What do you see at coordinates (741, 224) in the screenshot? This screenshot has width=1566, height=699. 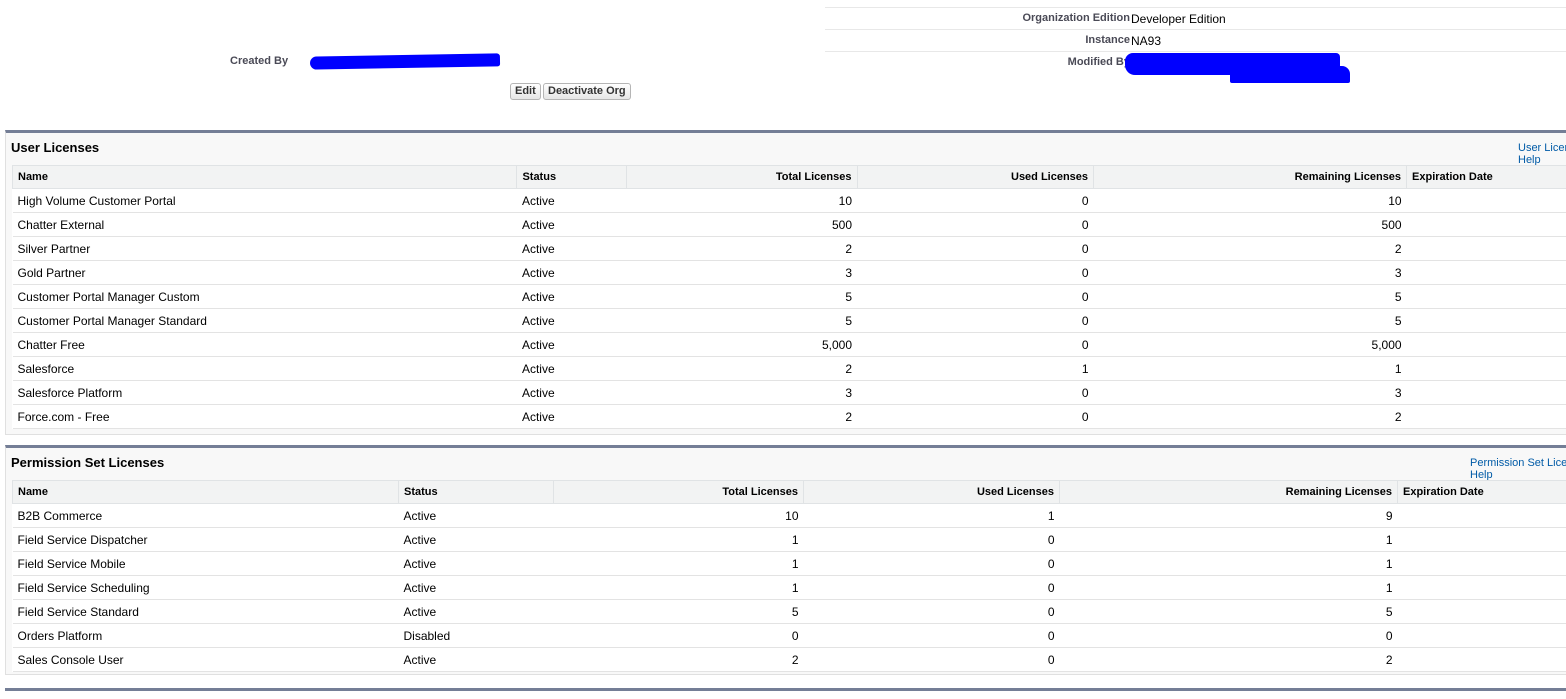 I see `cell-total-licenses: 500` at bounding box center [741, 224].